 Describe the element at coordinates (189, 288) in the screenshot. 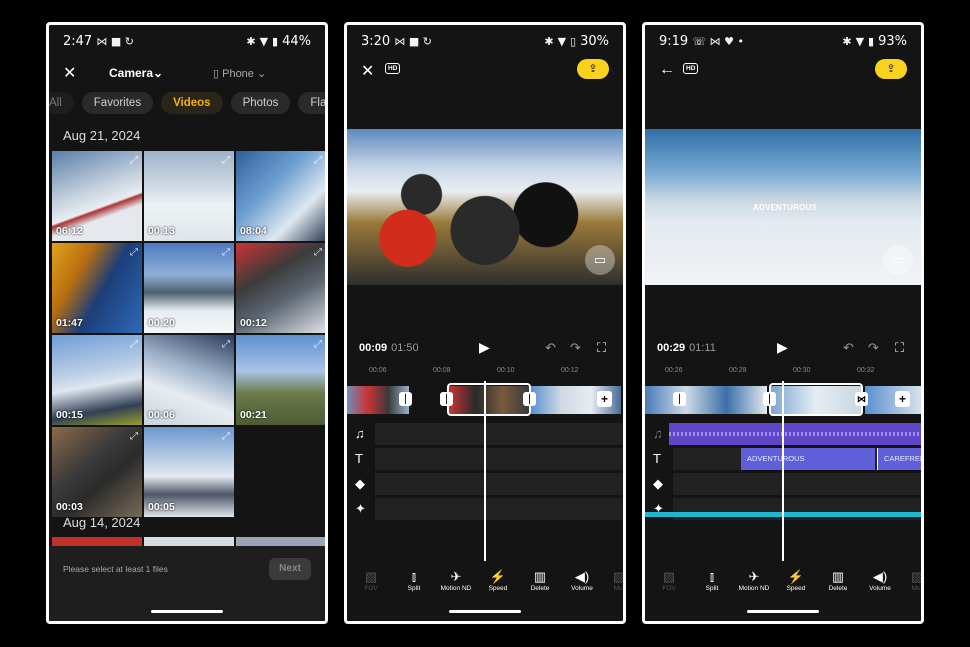

I see `video-thumbnail: ⤢ 00:20` at that location.